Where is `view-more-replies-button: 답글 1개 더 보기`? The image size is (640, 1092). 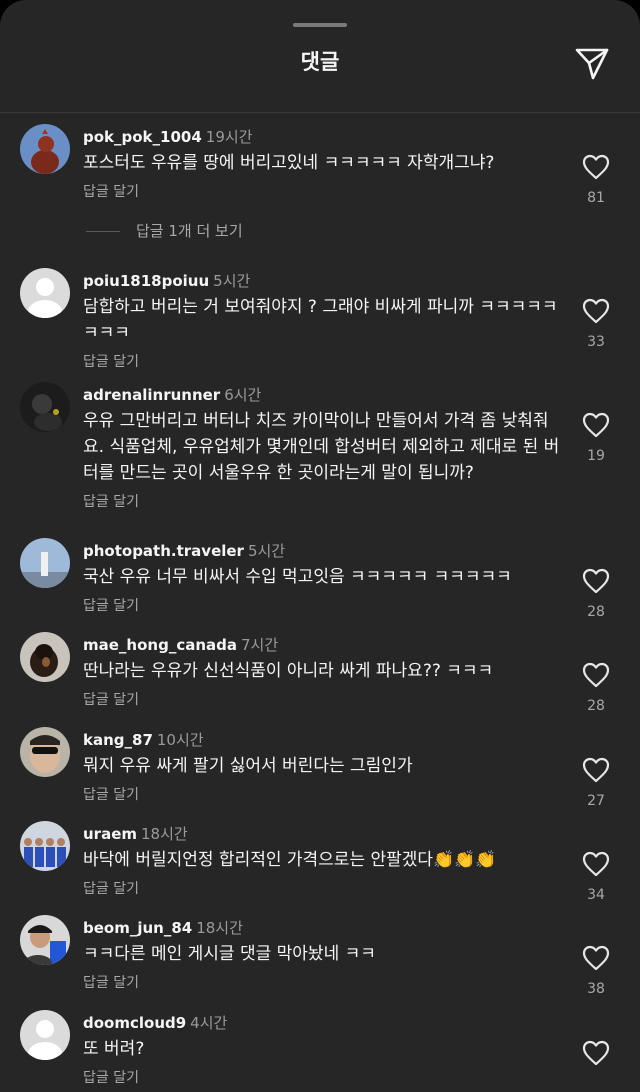
view-more-replies-button: 답글 1개 더 보기 is located at coordinates (164, 230).